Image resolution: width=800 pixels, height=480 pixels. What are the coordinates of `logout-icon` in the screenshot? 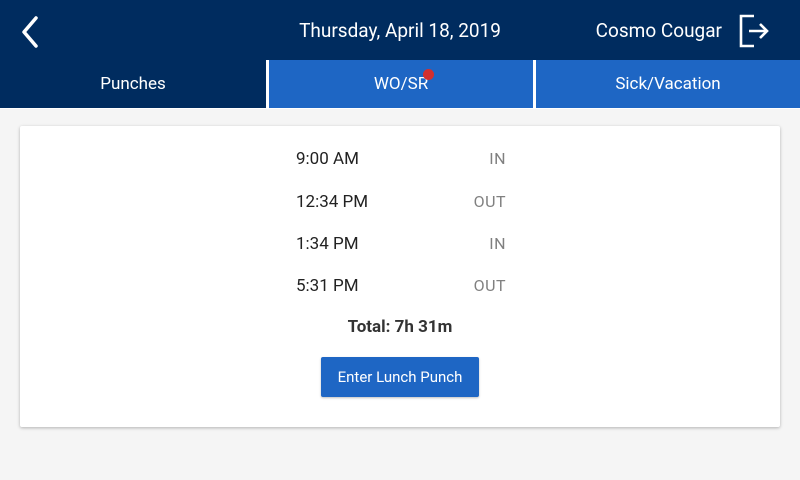 It's located at (754, 31).